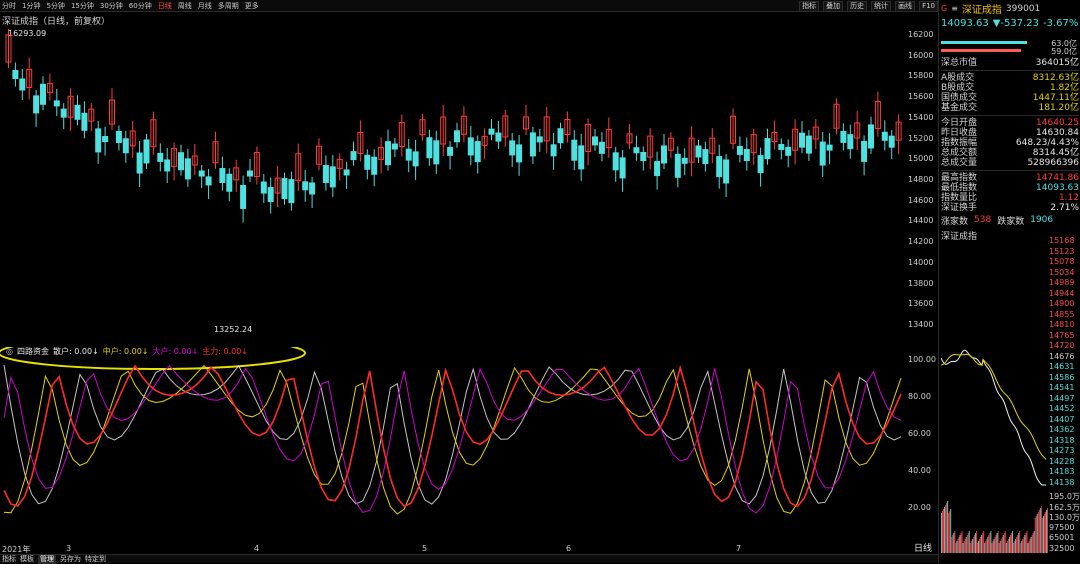  What do you see at coordinates (1010, 208) in the screenshot?
I see `quote-row: 深证换手 2.71%` at bounding box center [1010, 208].